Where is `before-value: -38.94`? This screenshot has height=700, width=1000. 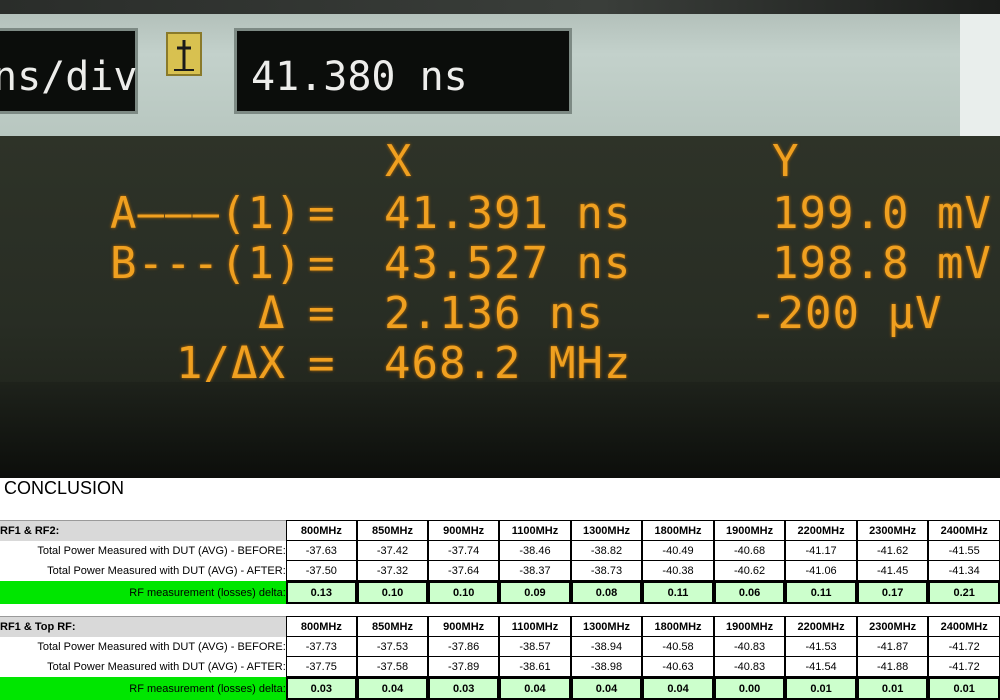
before-value: -38.94 is located at coordinates (606, 647).